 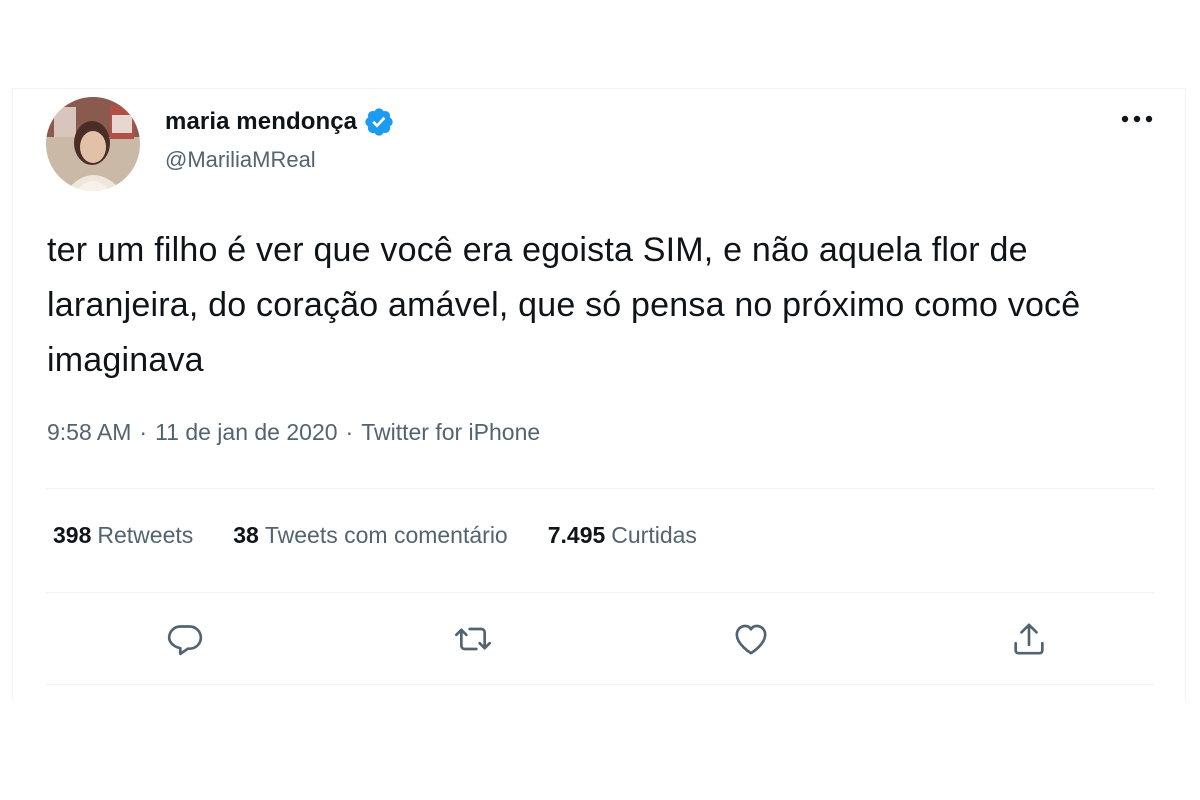 What do you see at coordinates (240, 160) in the screenshot?
I see `author-handle: @MariliaMReal` at bounding box center [240, 160].